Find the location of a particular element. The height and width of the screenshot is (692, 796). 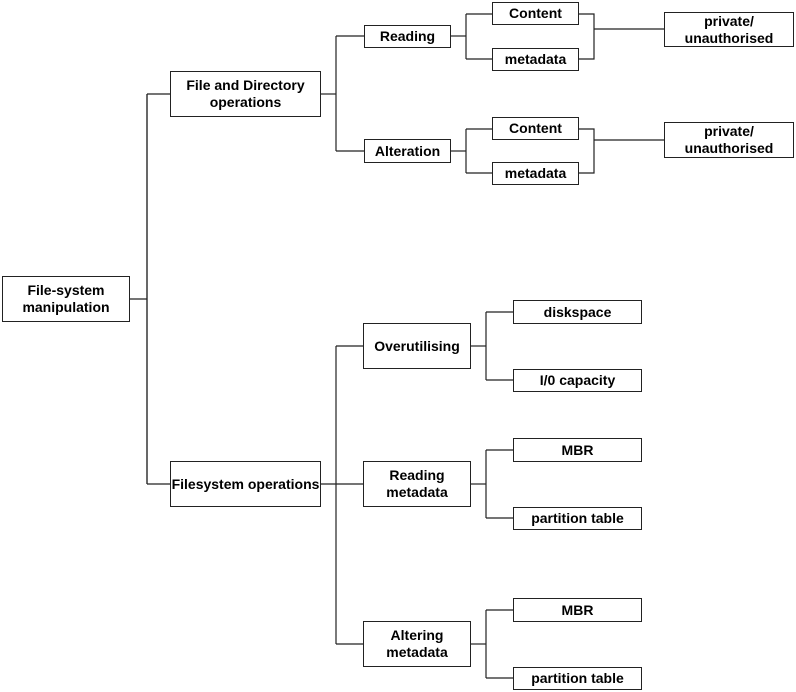

node-alteration-private-unauthorised: private/ unauthorised is located at coordinates (729, 140).